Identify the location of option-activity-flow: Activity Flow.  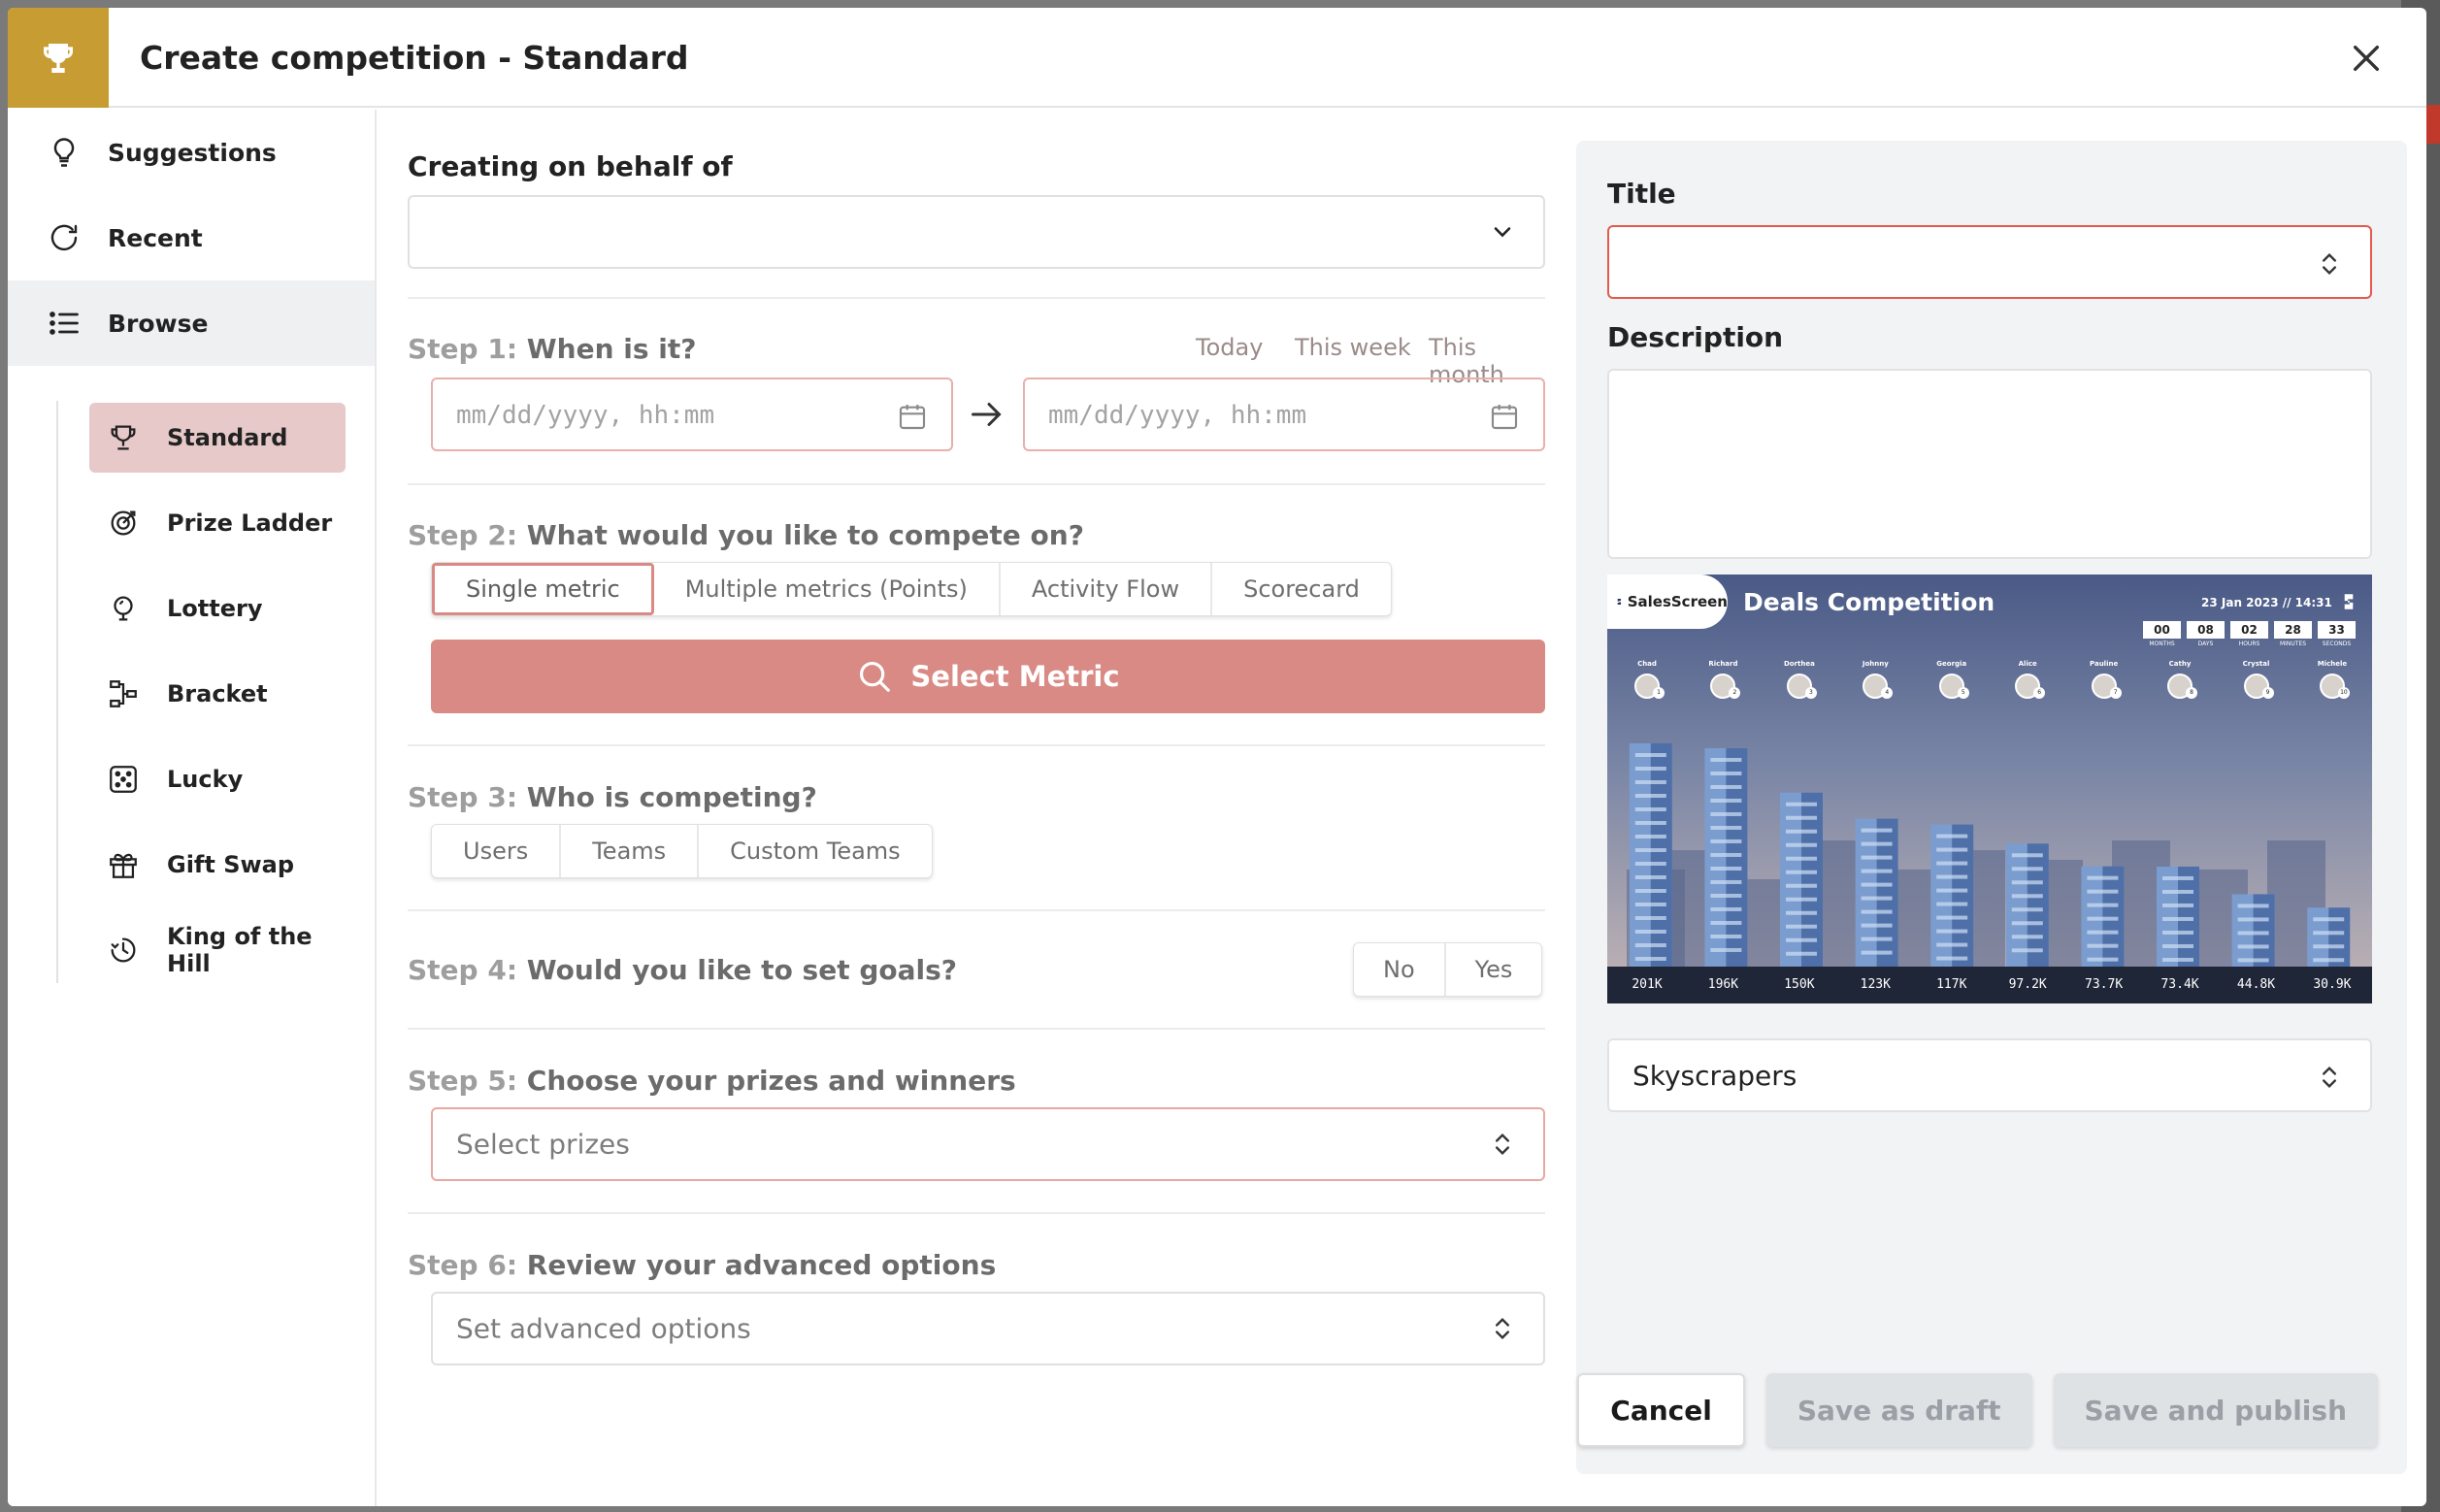
(1107, 589).